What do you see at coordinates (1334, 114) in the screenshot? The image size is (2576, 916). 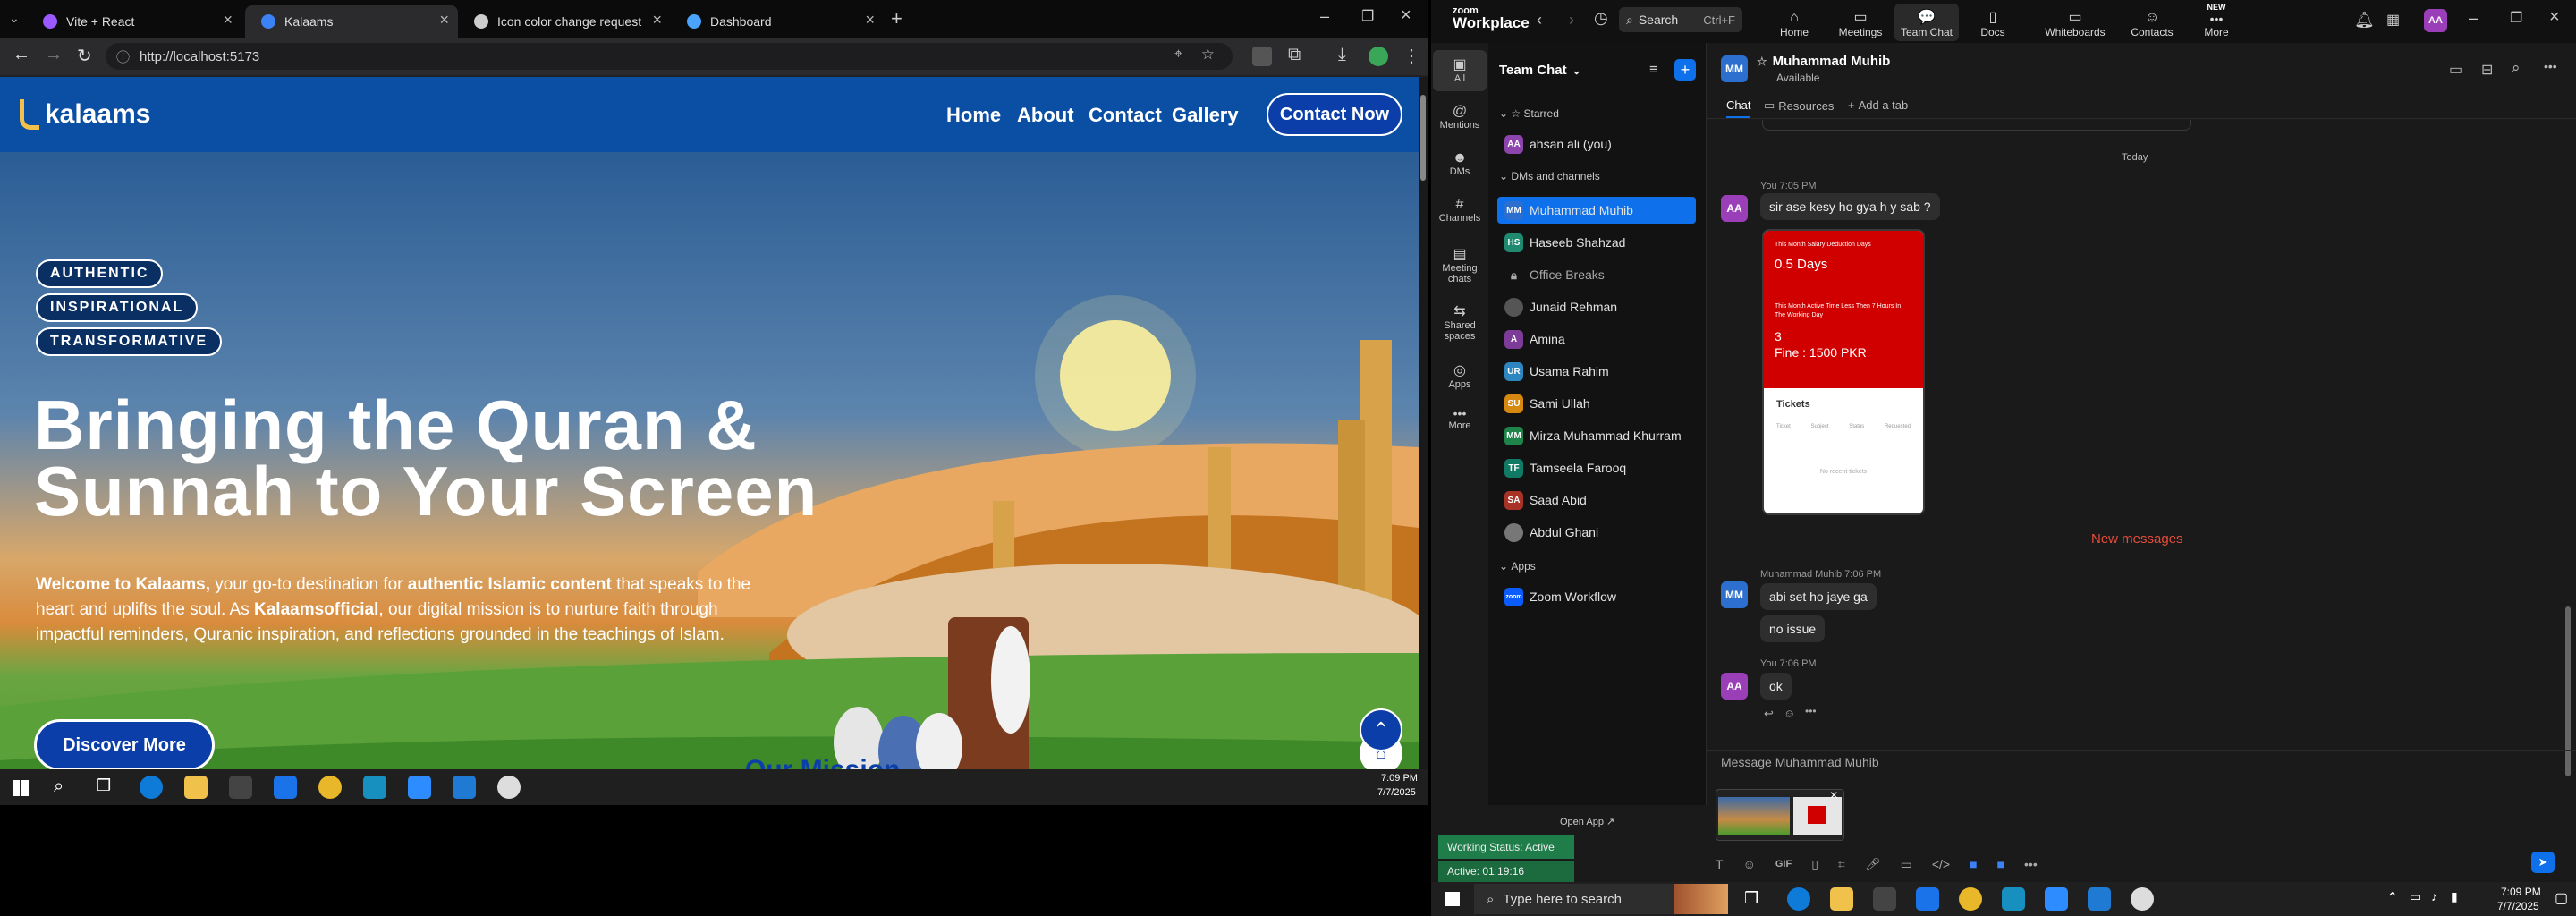 I see `contact-now-button: Contact Now` at bounding box center [1334, 114].